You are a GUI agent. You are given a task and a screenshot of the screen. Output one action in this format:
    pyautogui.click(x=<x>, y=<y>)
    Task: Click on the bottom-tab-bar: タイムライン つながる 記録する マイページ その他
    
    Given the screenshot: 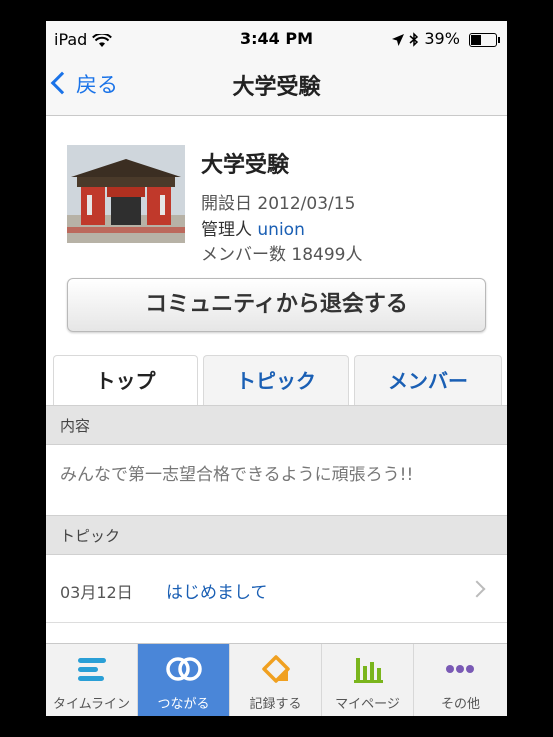 What is the action you would take?
    pyautogui.click(x=276, y=679)
    